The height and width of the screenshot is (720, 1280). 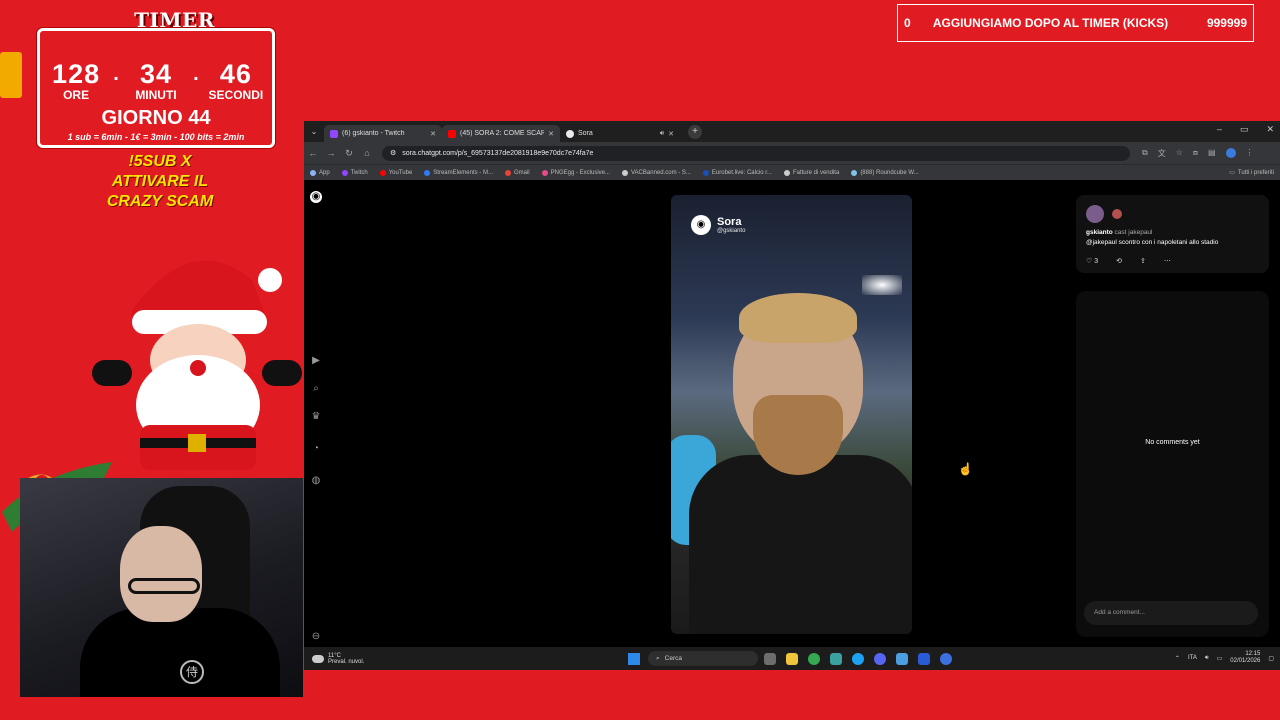 What do you see at coordinates (1232, 173) in the screenshot?
I see `folder-icon: ▭` at bounding box center [1232, 173].